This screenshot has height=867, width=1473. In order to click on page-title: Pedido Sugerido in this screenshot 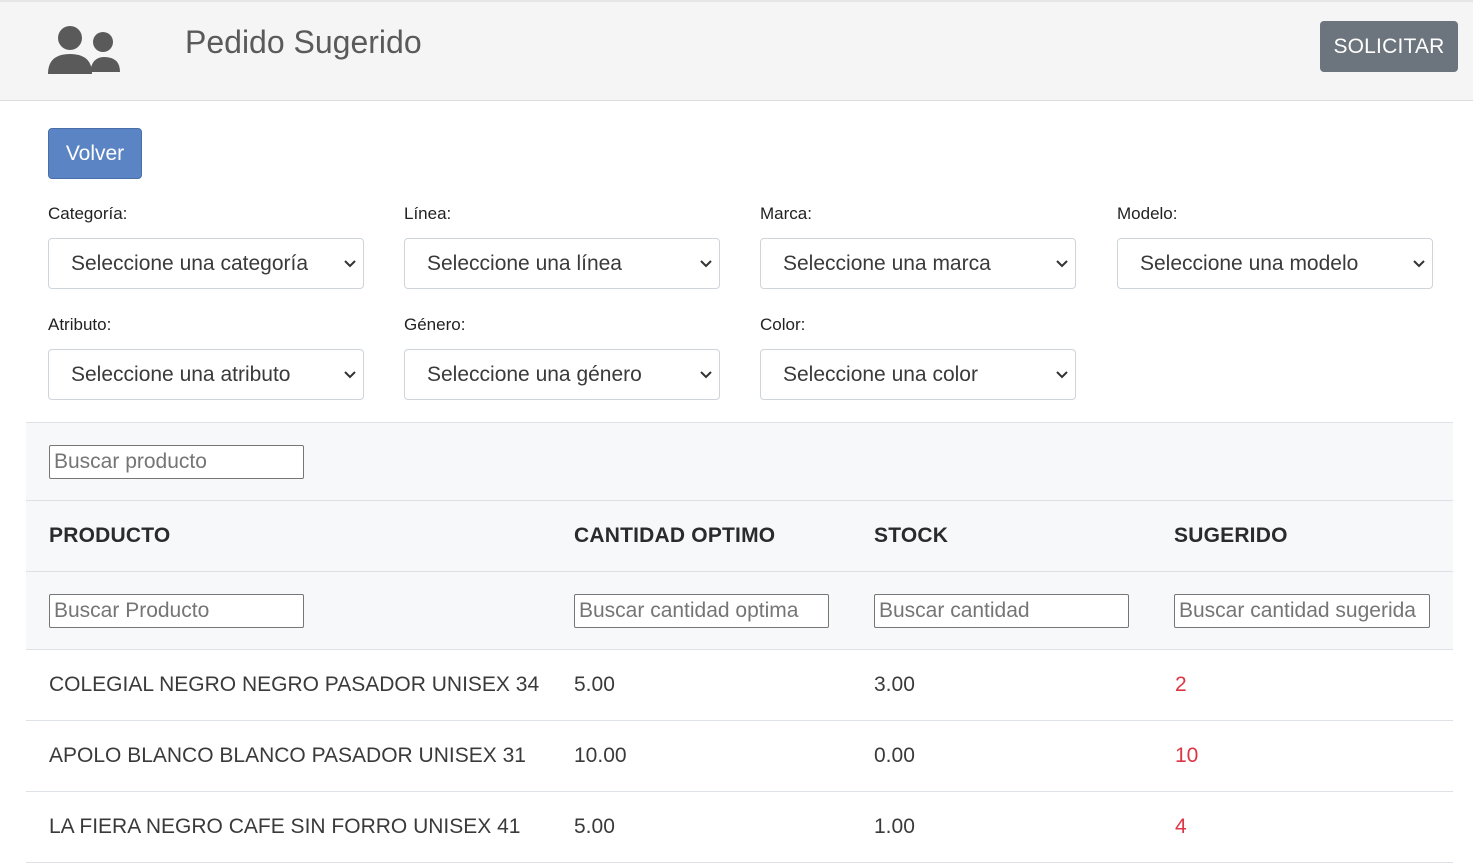, I will do `click(303, 42)`.